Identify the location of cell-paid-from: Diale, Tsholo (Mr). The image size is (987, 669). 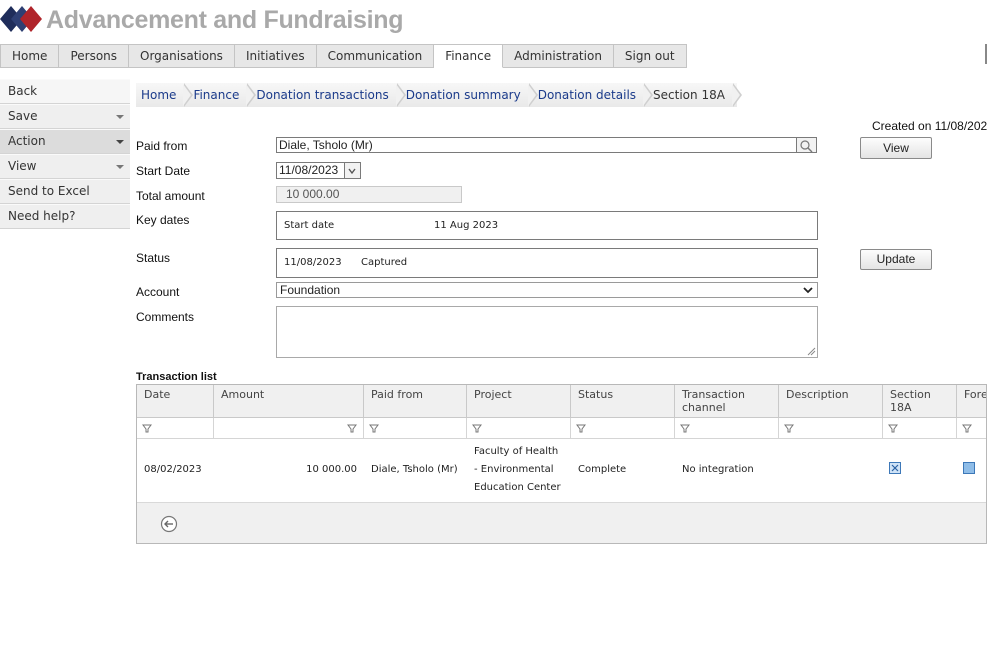
(414, 469).